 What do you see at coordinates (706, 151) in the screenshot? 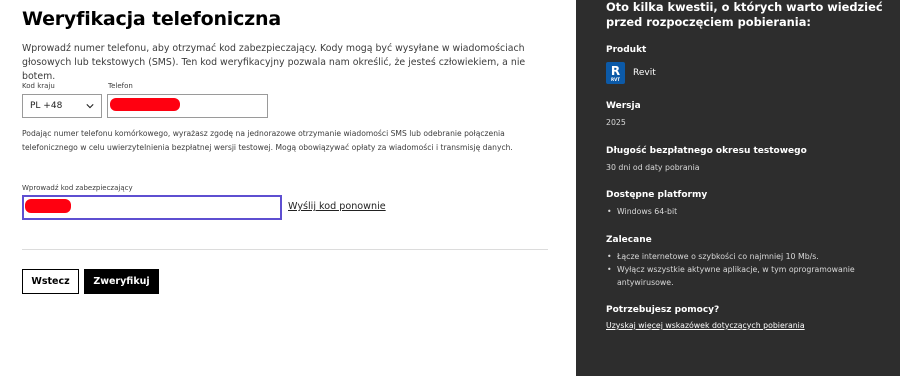
I see `trial-title: Długość bezpłatnego okresu testowego` at bounding box center [706, 151].